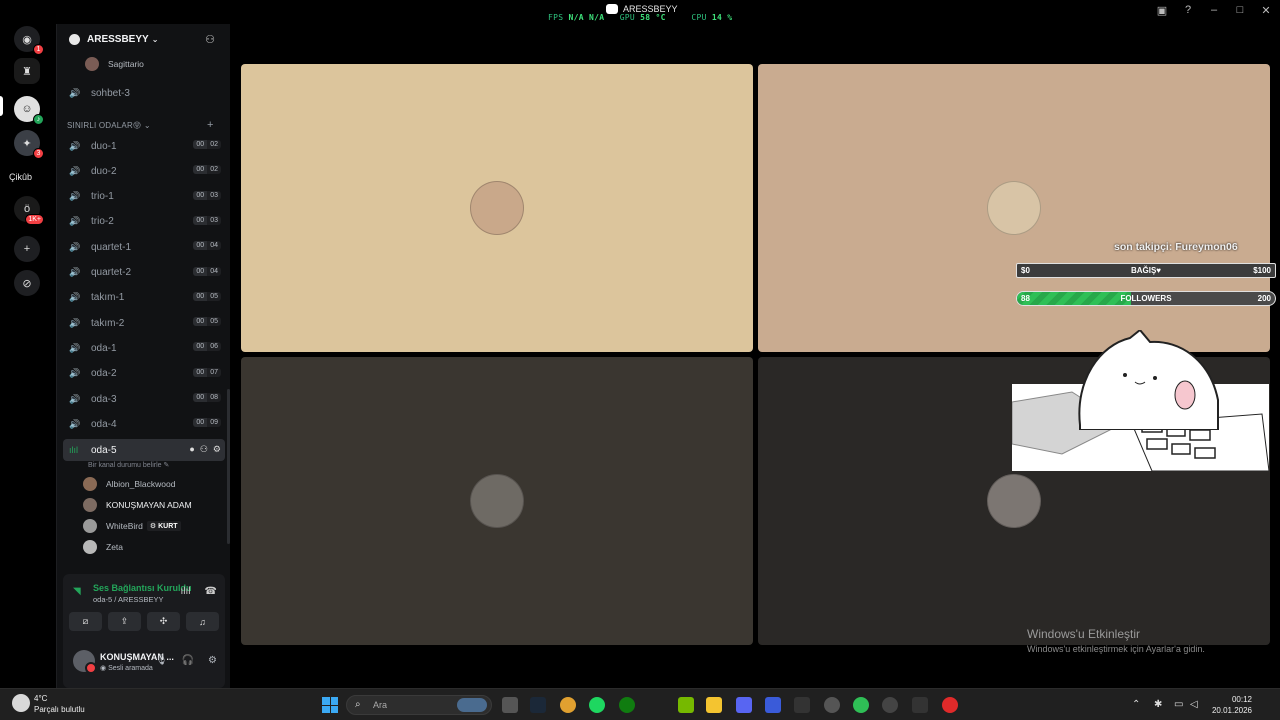  What do you see at coordinates (1188, 10) in the screenshot?
I see `help-icon: ?` at bounding box center [1188, 10].